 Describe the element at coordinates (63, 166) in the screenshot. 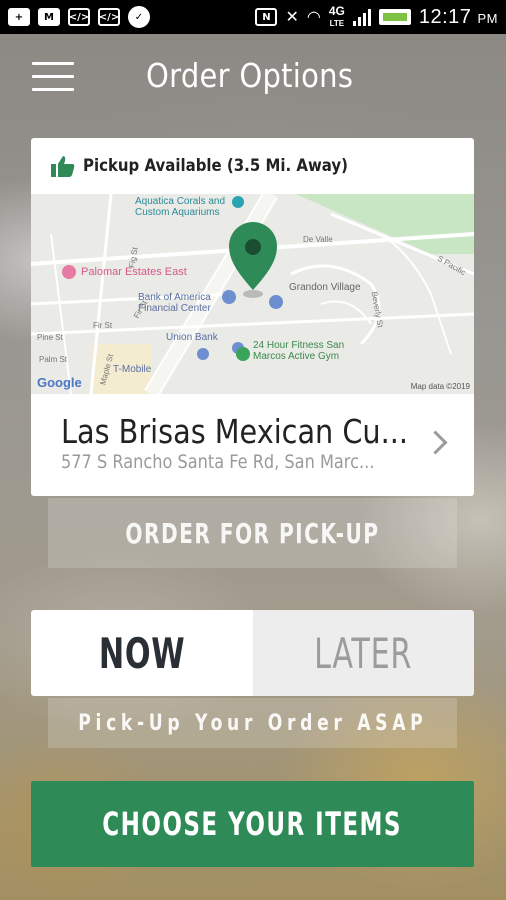

I see `thumbs-up-icon` at that location.